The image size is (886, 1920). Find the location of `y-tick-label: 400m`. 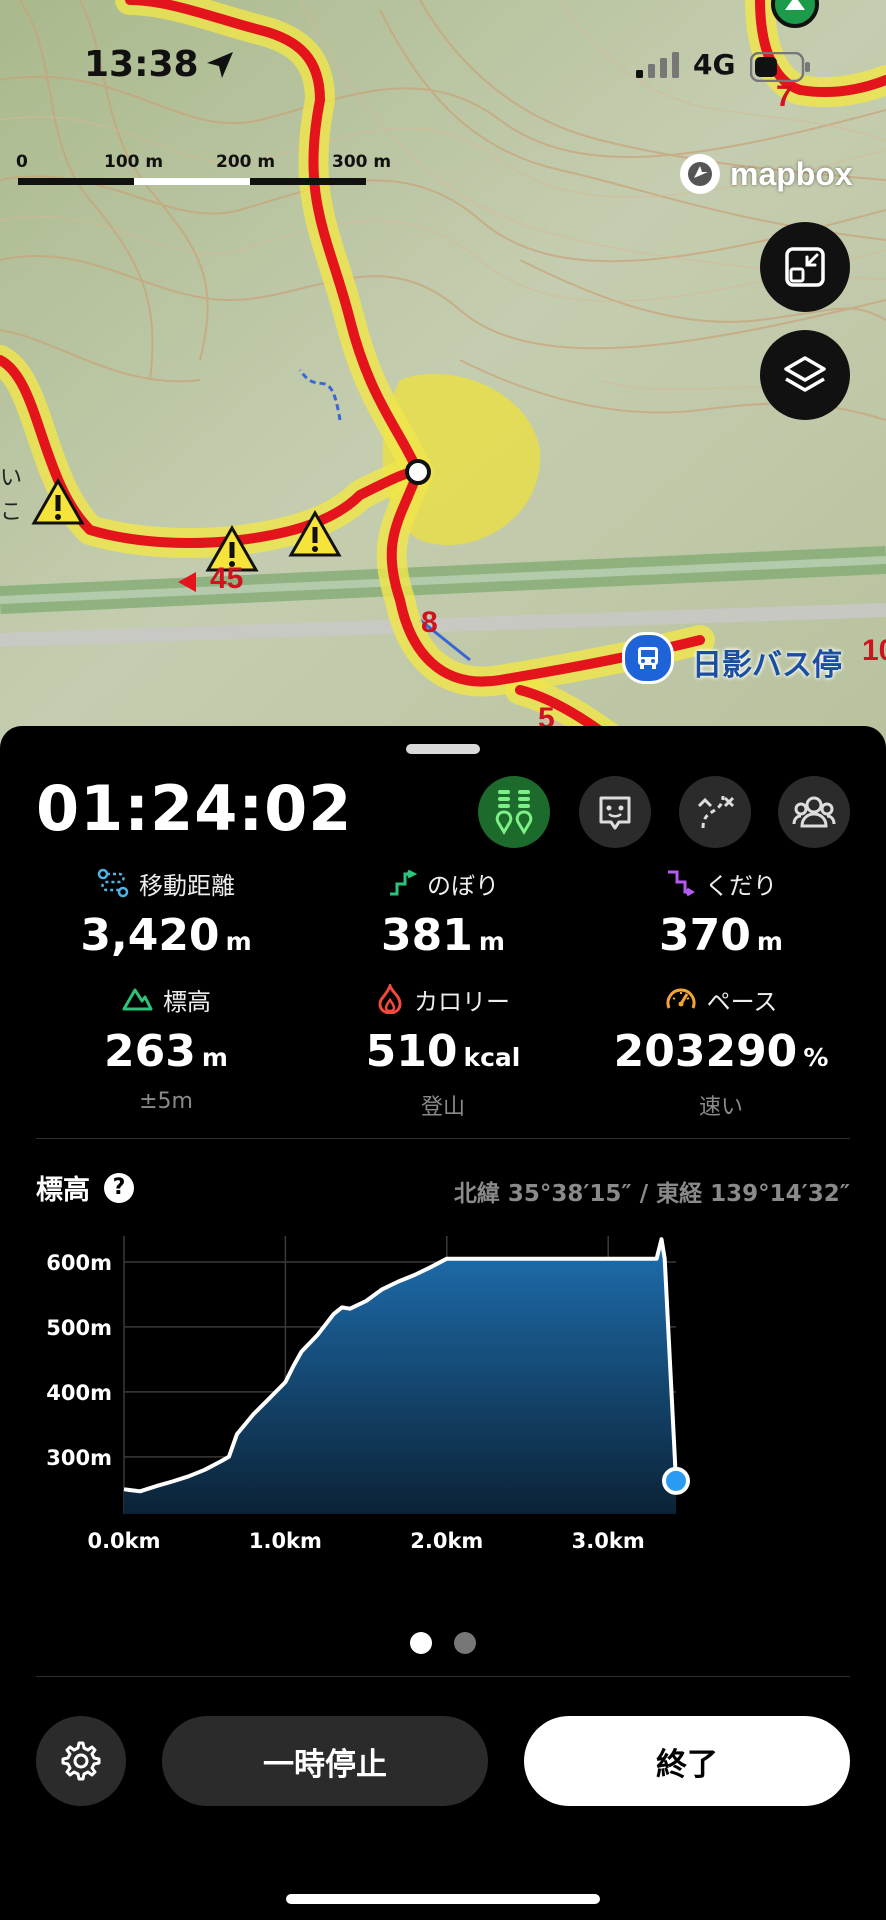

y-tick-label: 400m is located at coordinates (79, 1393).